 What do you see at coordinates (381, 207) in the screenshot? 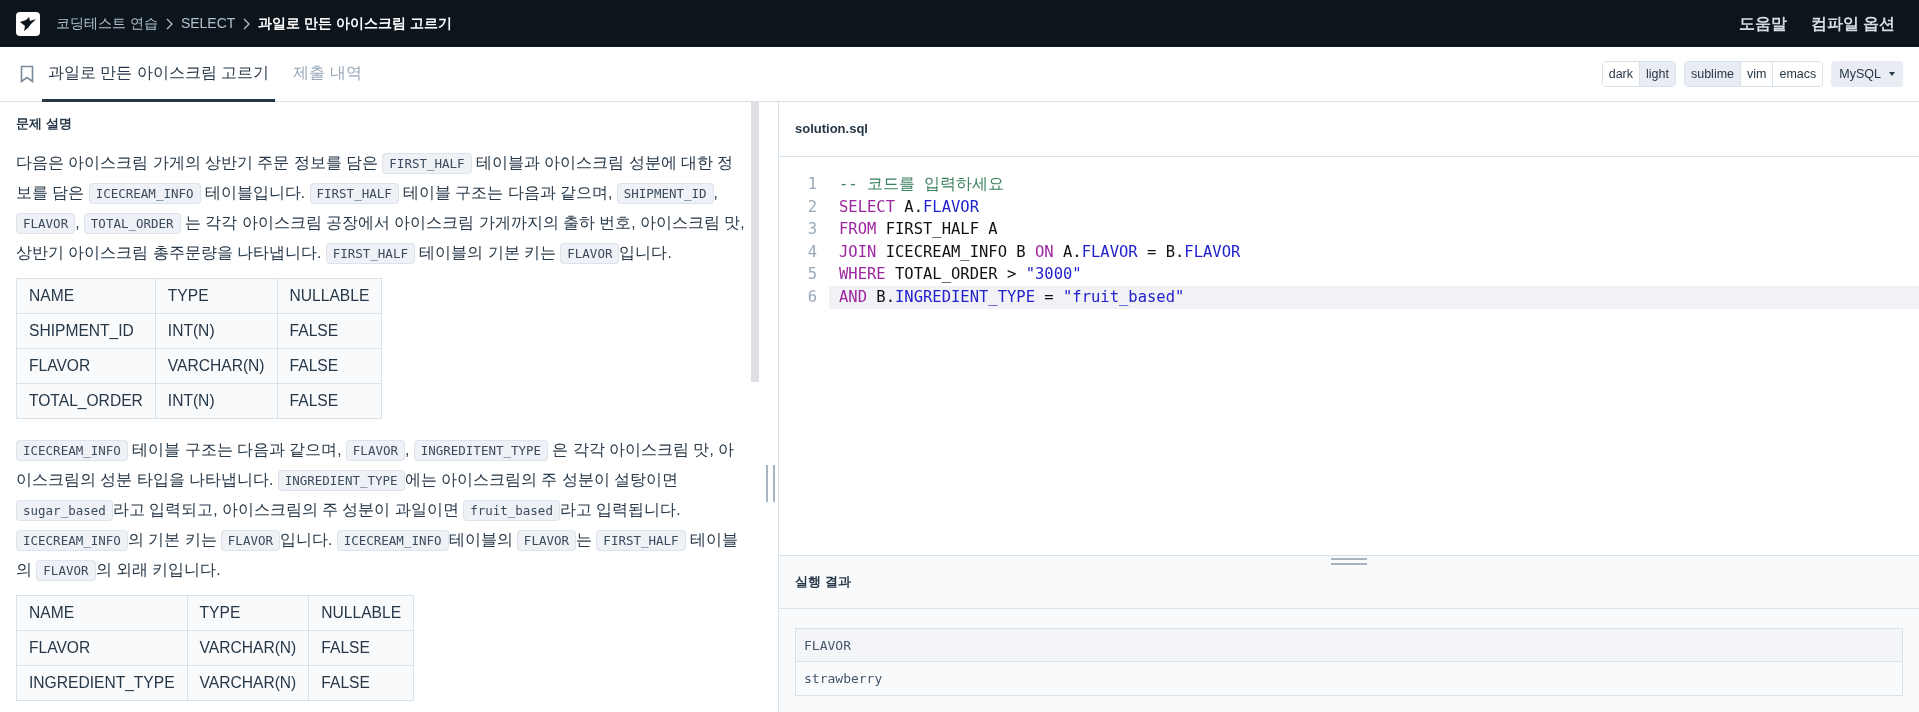
I see `description-text: 다음은 아이스크림 가게의 상반기 주문 정보를 담은 FIRST_HALF 테이블과 아이스크림 성분에 대한 정보를 담은 ICECREAM_INFO 테이블입니다. FIRST_HALF 테이블 구조는 다음과 같으며, SHIPMENT_ID , FLAVOR , TOTAL_ORDER 는 각각 아이스크림 공장에서 아이스크림 가게까지의 출하 번호, 아이스크림 맛, 상반기 아이스크림 총주문량을 나타냅니다. FIRST_HALF 테이블의 기본 키는 FLAVOR 입니다.` at bounding box center [381, 207].